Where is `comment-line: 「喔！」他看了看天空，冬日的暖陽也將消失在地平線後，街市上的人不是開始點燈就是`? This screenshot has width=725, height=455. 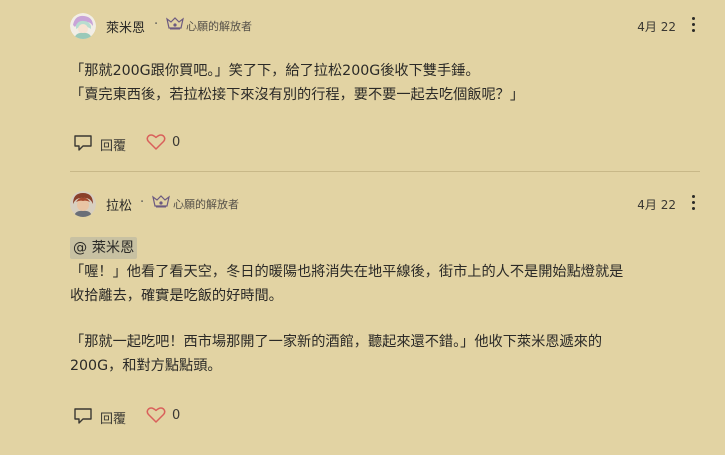
comment-line: 「喔！」他看了看天空，冬日的暖陽也將消失在地平線後，街市上的人不是開始點燈就是 is located at coordinates (347, 272).